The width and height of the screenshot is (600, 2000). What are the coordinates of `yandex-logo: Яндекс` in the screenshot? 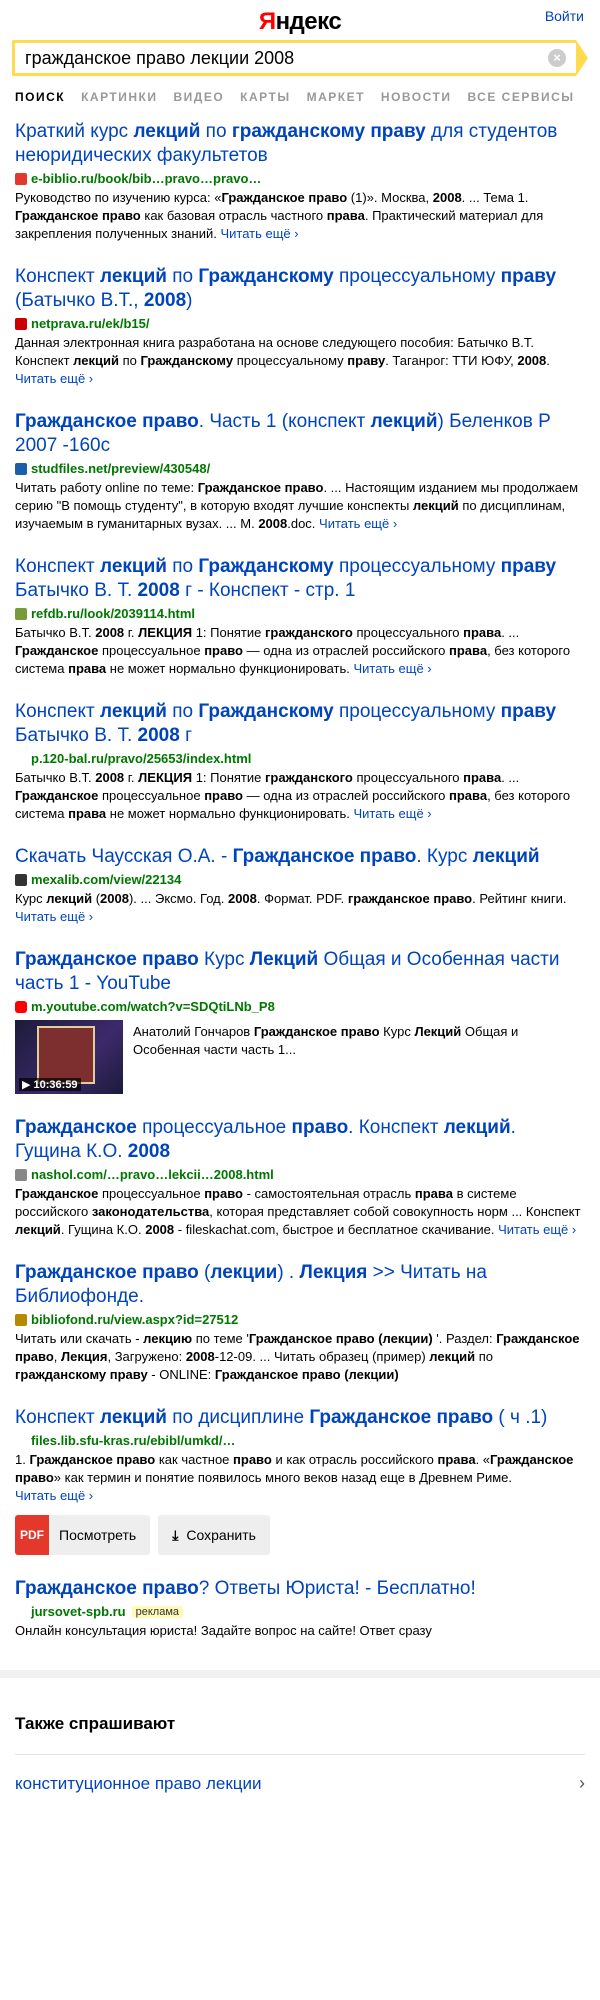 It's located at (300, 22).